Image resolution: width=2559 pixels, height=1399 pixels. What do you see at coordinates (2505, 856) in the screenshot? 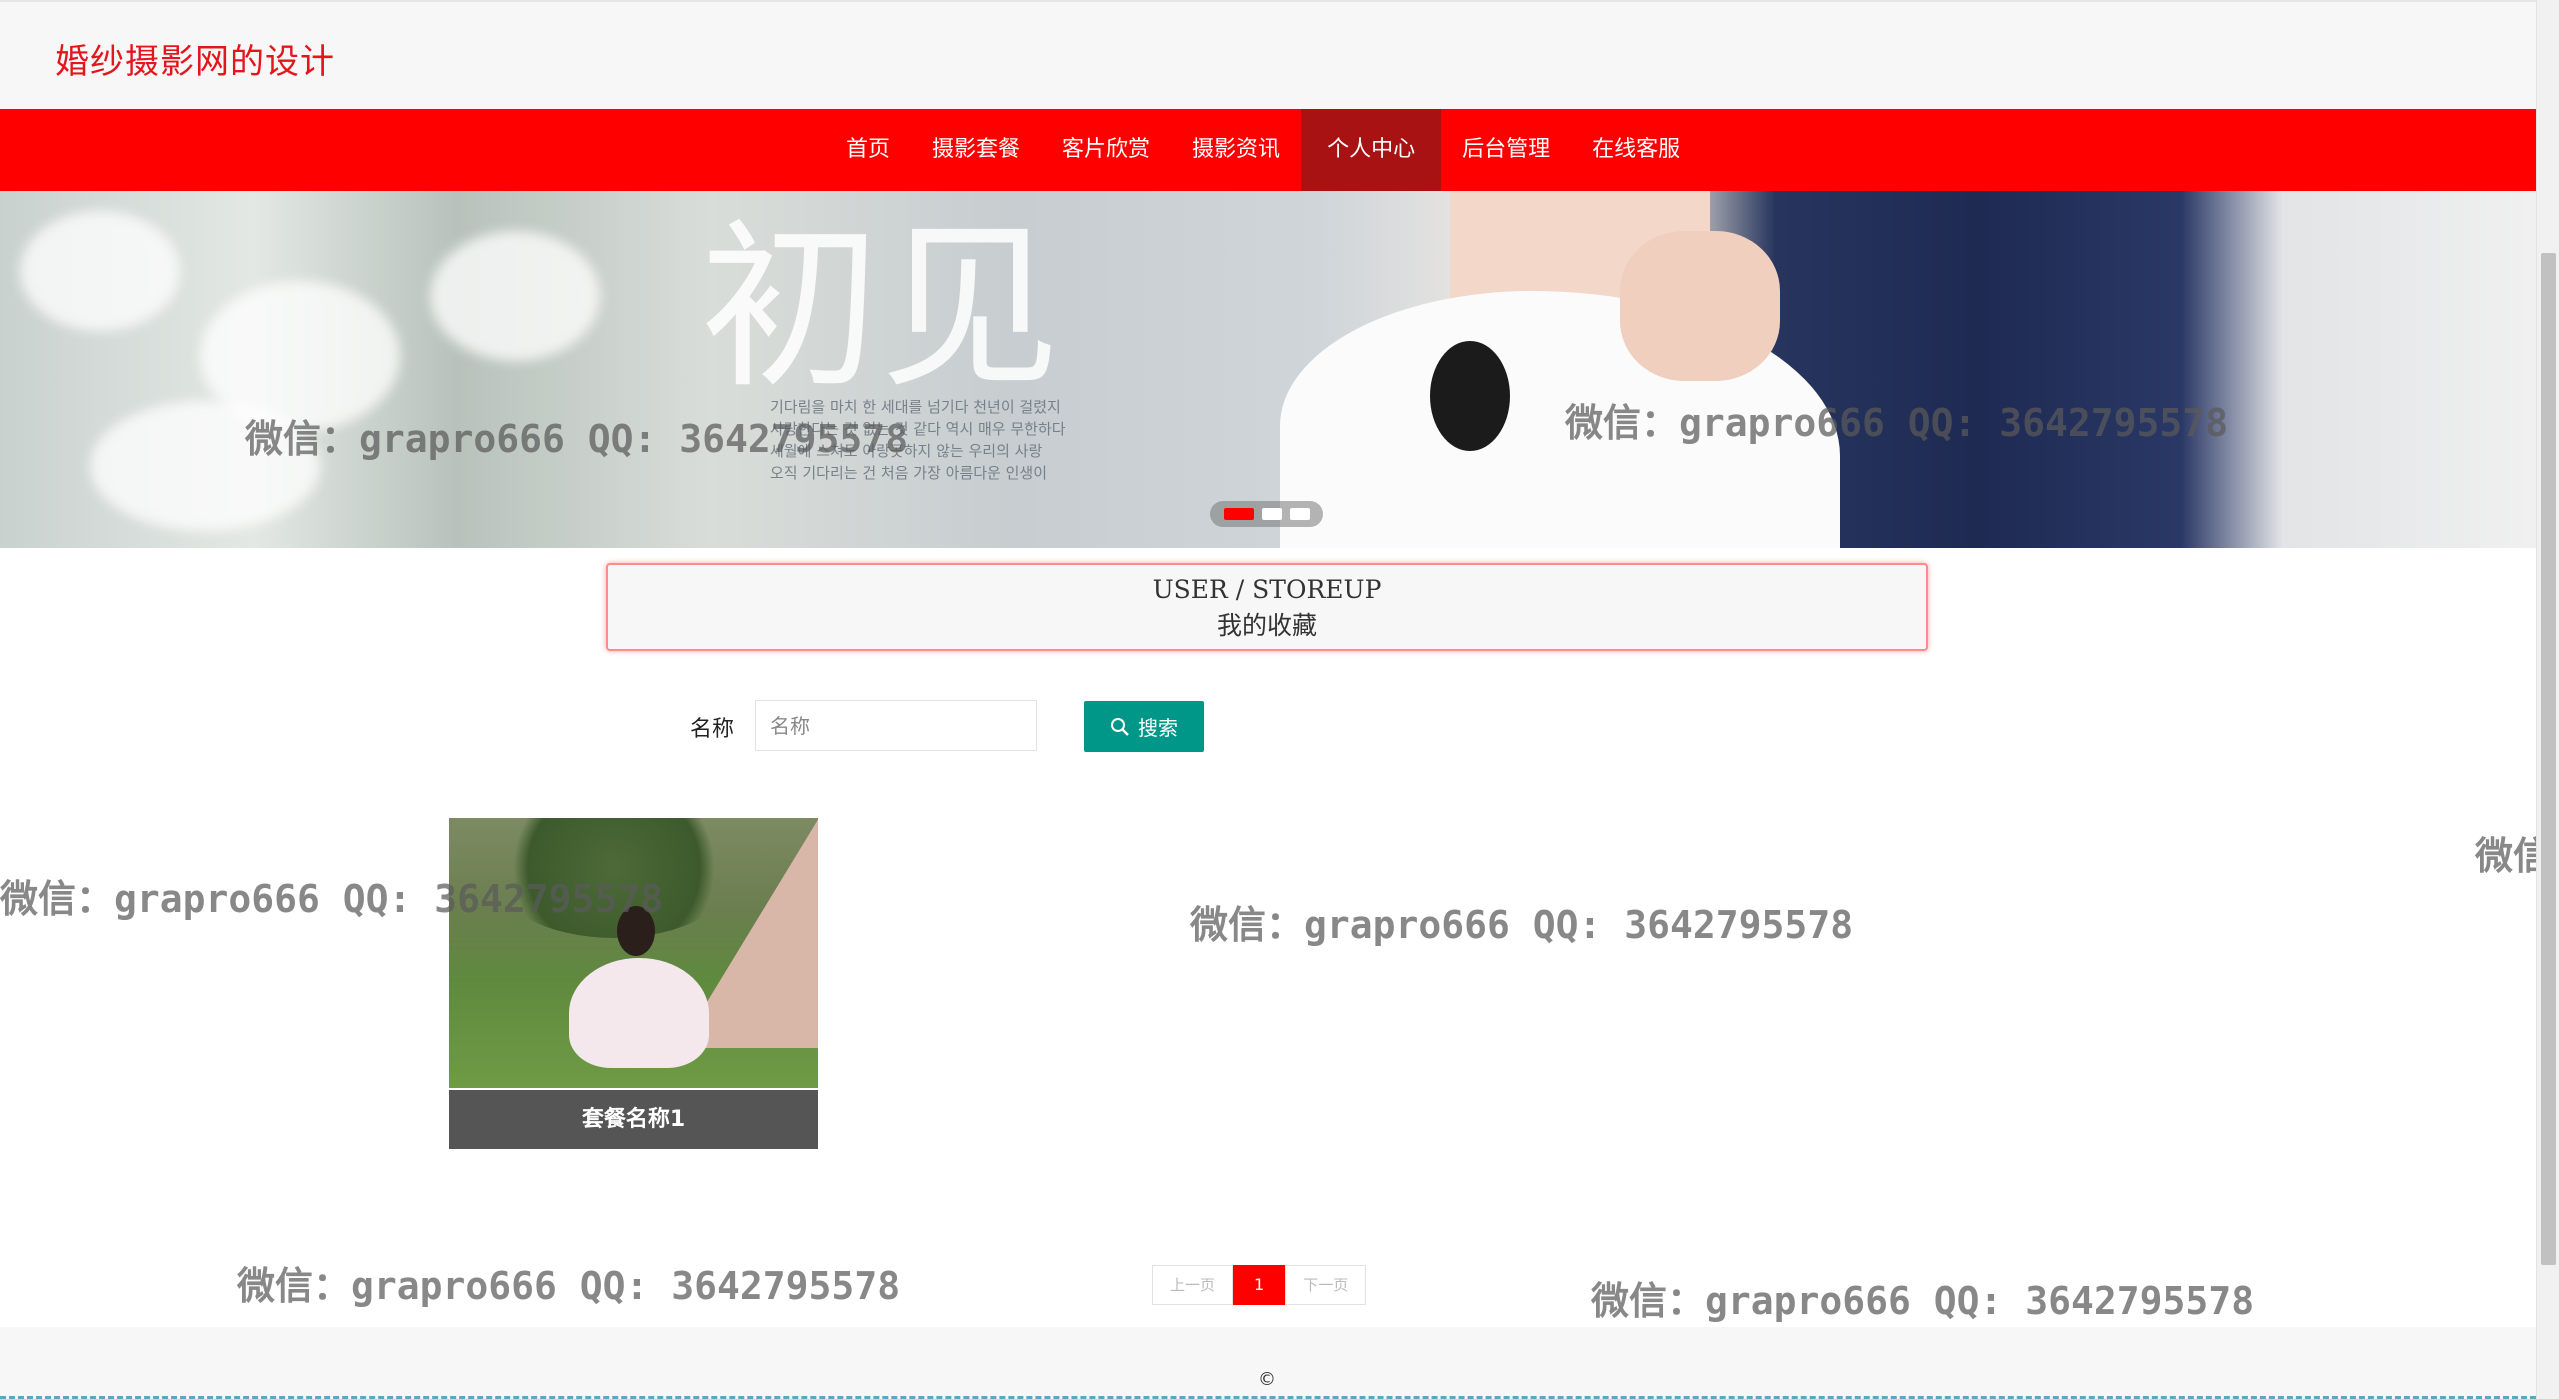
I see `watermark: 微信` at bounding box center [2505, 856].